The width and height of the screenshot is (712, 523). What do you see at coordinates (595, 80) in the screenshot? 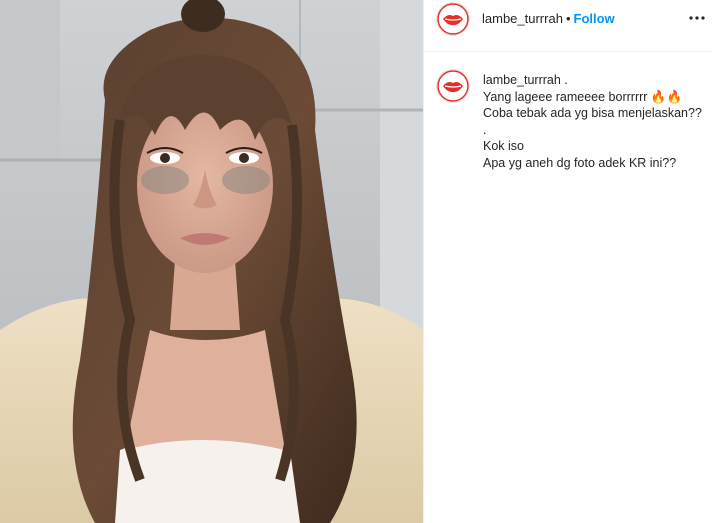
I see `caption-username: lambe_turrrah .` at bounding box center [595, 80].